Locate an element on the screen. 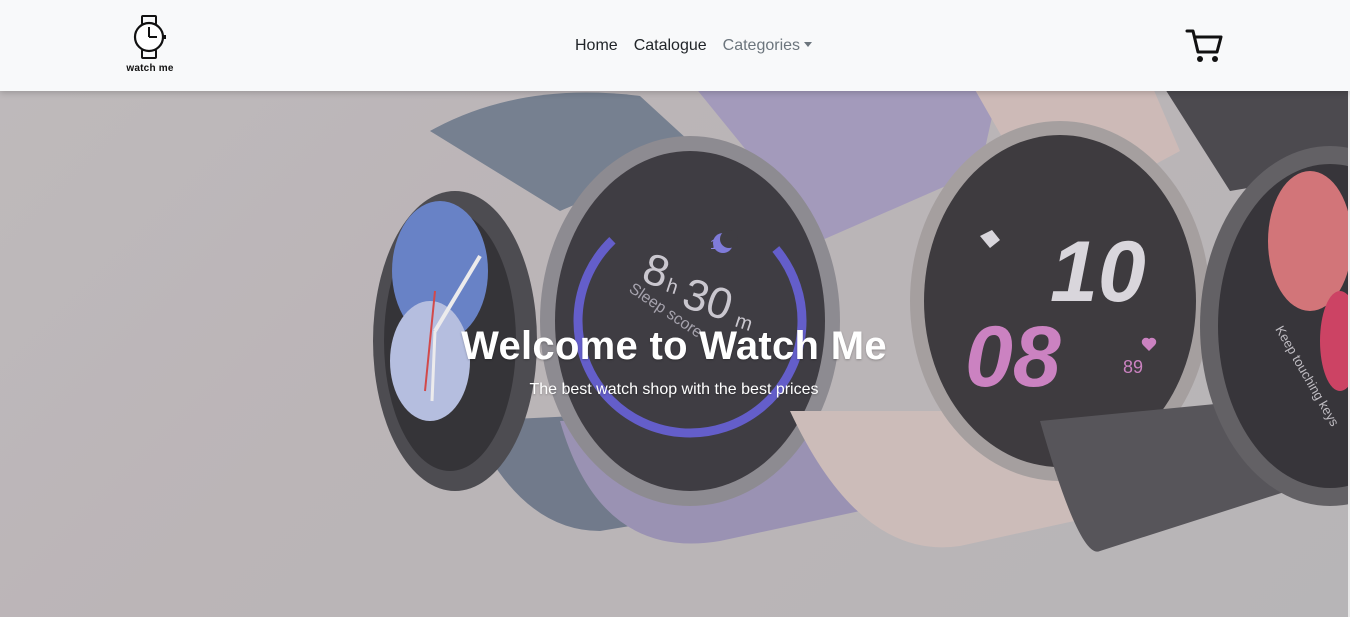 The image size is (1350, 617). watch-icon is located at coordinates (149, 37).